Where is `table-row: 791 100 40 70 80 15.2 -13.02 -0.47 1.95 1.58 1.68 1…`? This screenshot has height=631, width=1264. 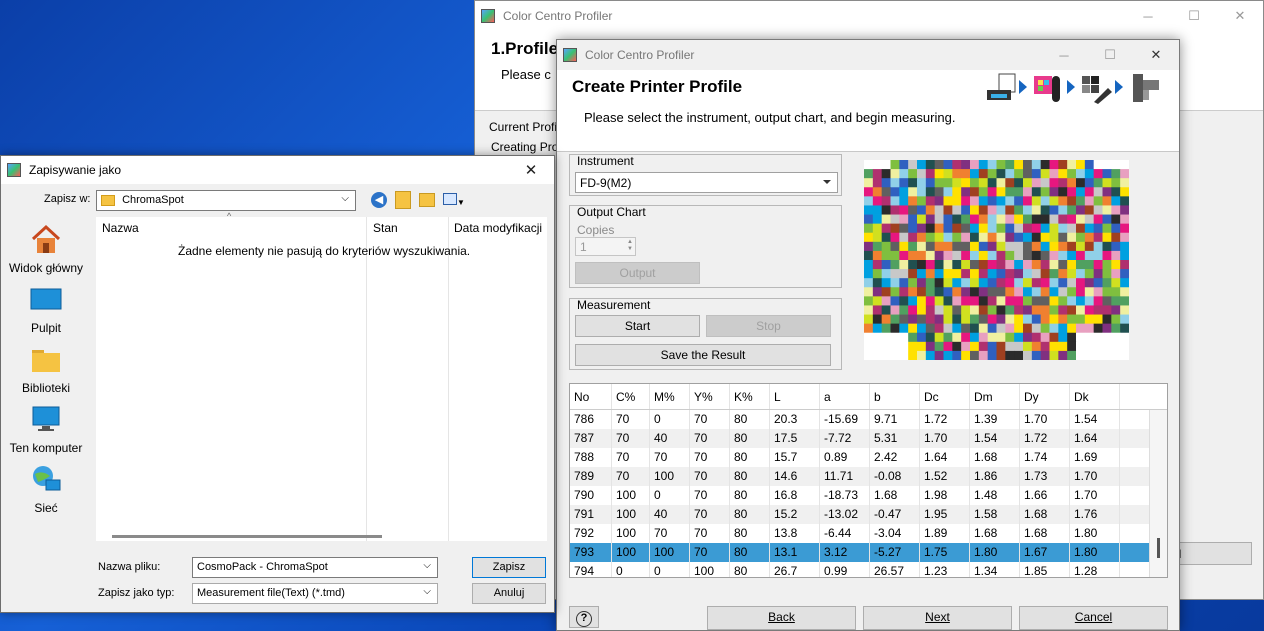 table-row: 791 100 40 70 80 15.2 -13.02 -0.47 1.95 1.58 1.68 1… is located at coordinates (868, 514).